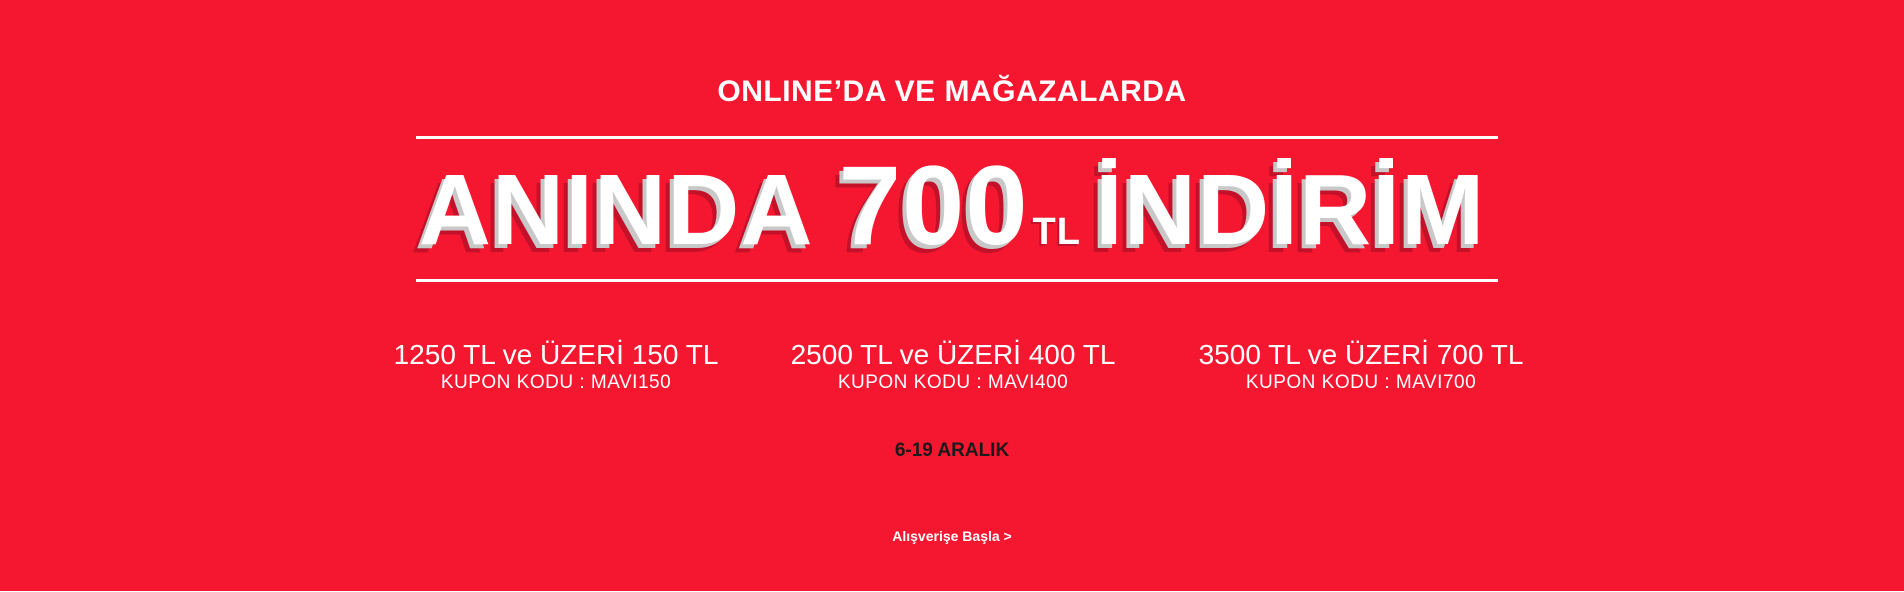 The height and width of the screenshot is (592, 1904). Describe the element at coordinates (1056, 232) in the screenshot. I see `headline-unit: TL` at that location.